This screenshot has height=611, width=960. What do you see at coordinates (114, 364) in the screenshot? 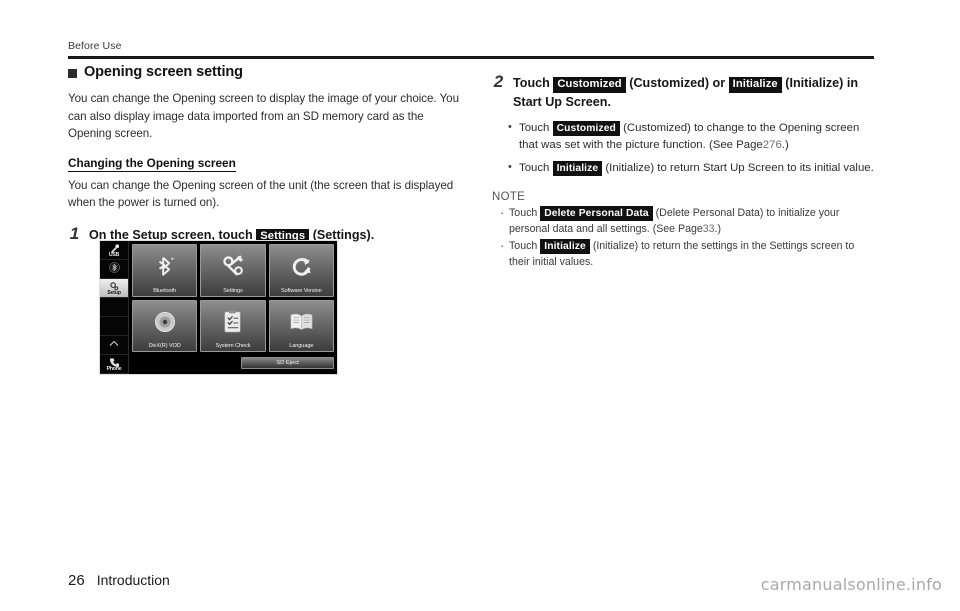
I see `sidebar-item-phone: Phone` at bounding box center [114, 364].